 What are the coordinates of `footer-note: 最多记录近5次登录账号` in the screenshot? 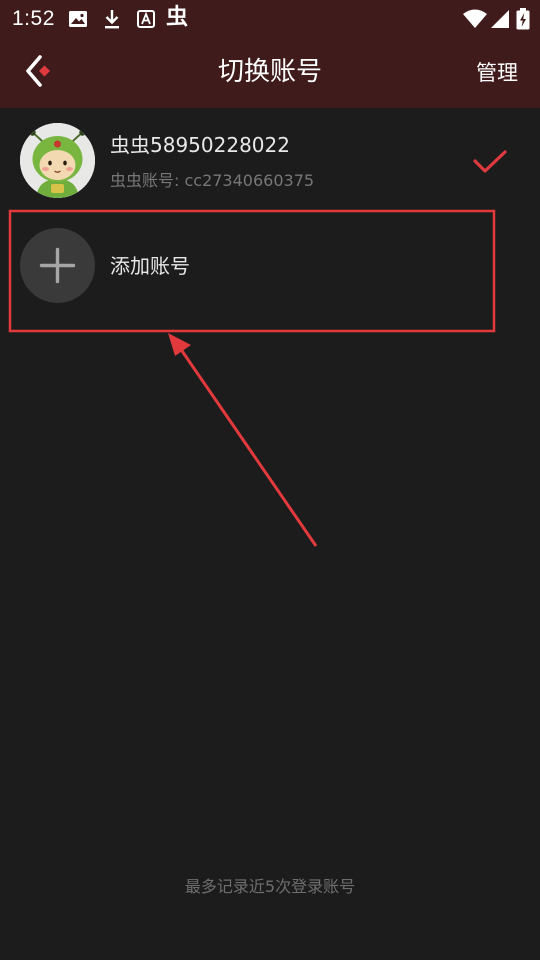 It's located at (270, 886).